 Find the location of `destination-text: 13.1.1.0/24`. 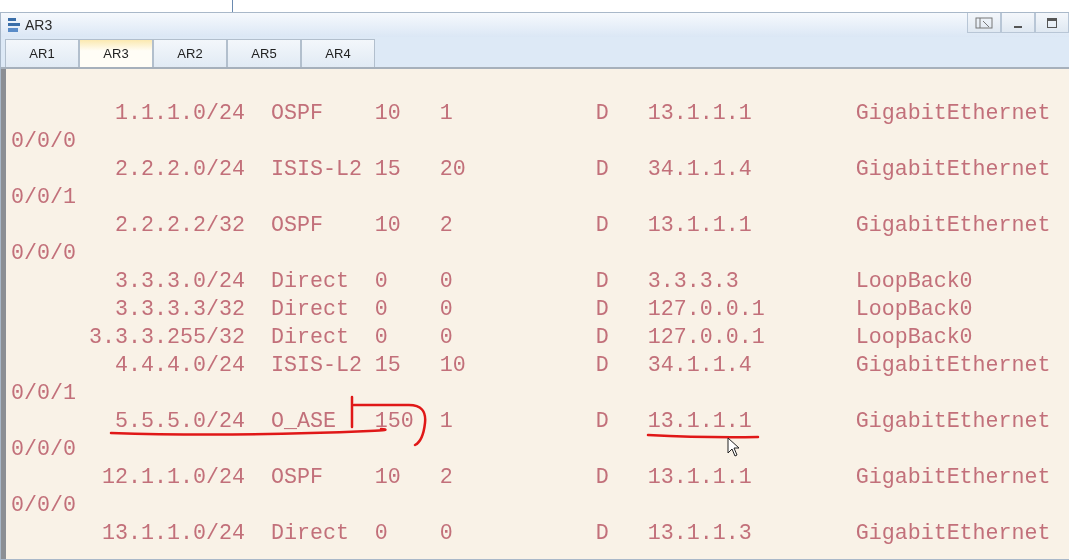

destination-text: 13.1.1.0/24 is located at coordinates (172, 534).